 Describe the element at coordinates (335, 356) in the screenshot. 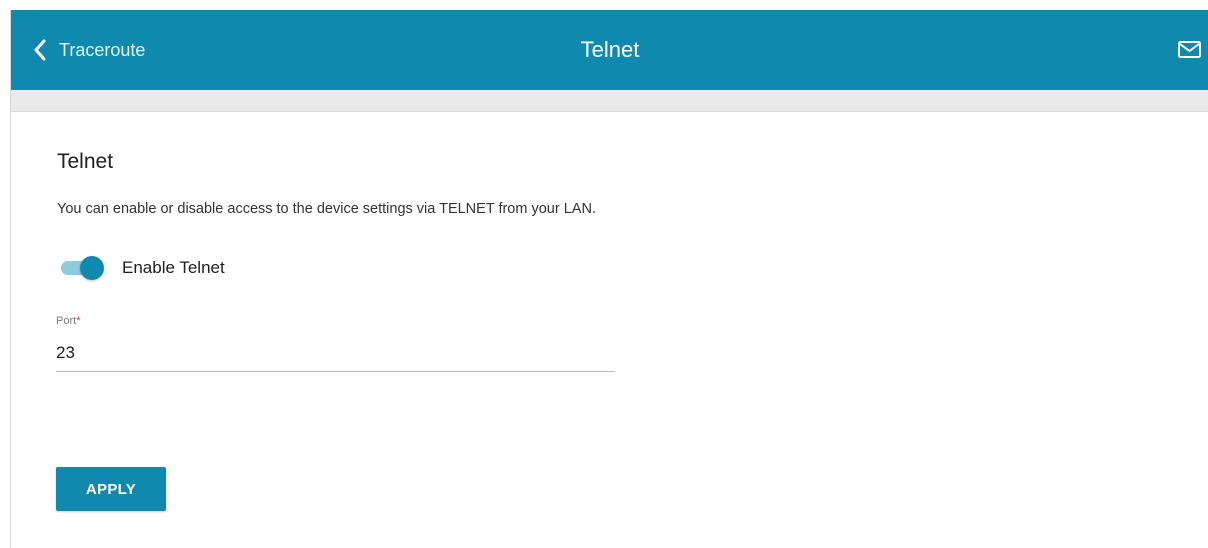

I see `port-input` at that location.